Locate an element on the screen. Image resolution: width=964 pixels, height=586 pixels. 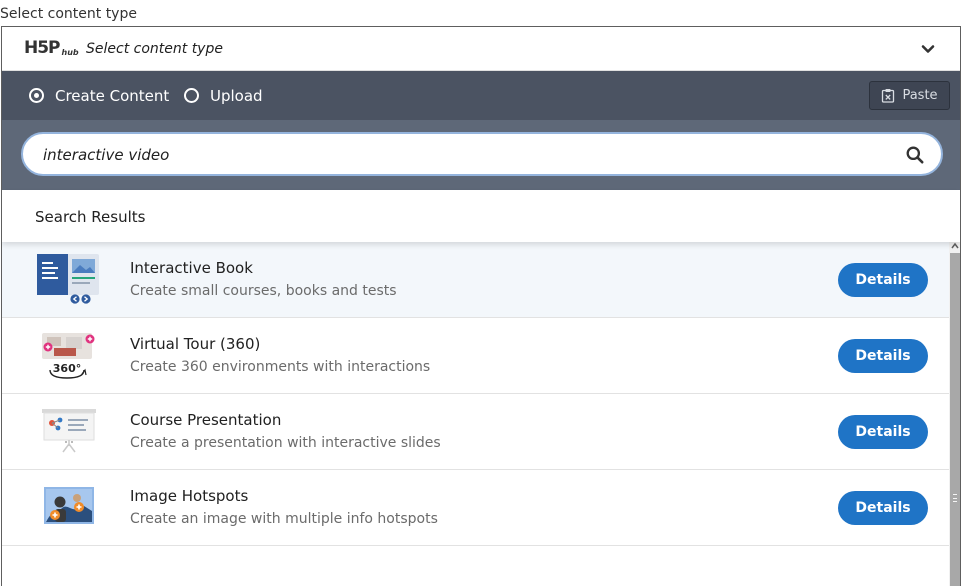
radio-unselected-icon is located at coordinates (191, 95).